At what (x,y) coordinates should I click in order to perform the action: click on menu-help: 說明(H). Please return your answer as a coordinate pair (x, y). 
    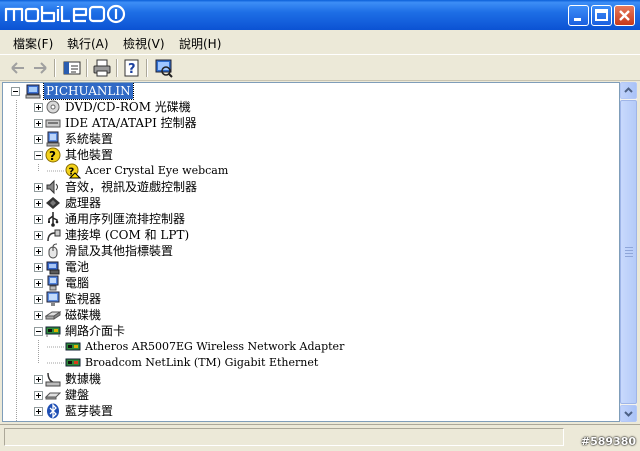
    Looking at the image, I should click on (200, 43).